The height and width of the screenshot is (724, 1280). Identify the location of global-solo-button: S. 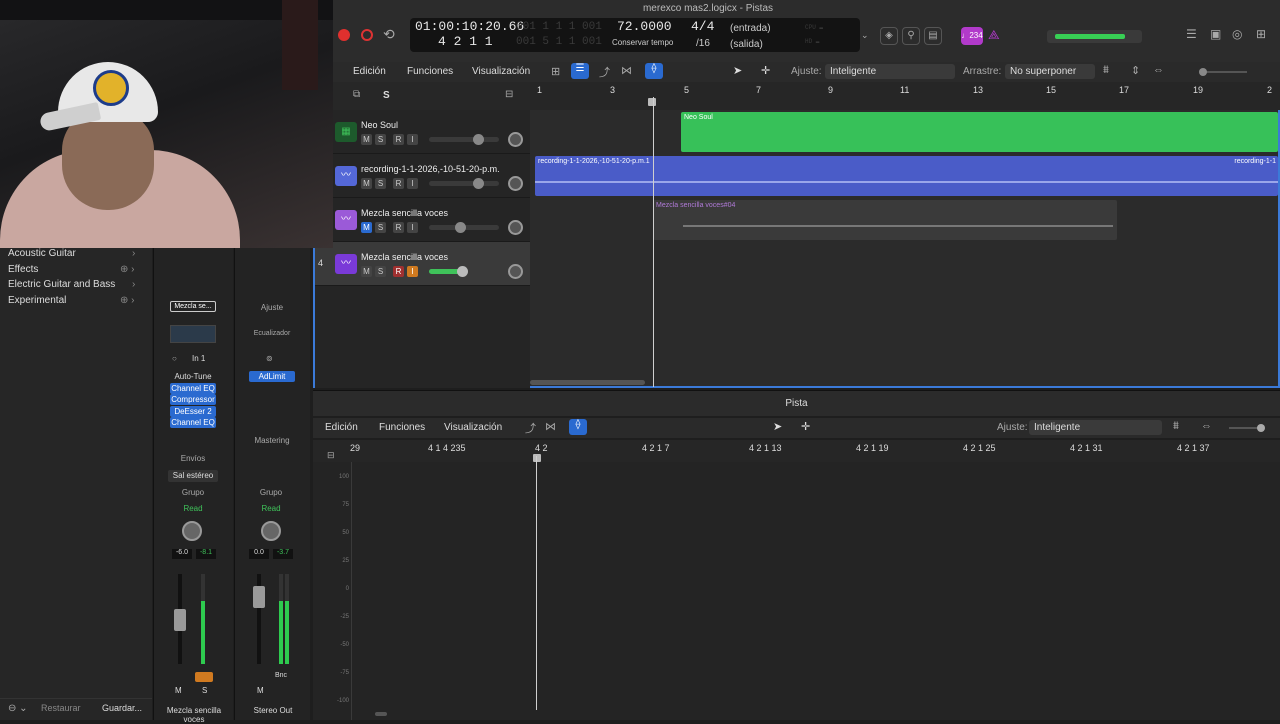
(386, 95).